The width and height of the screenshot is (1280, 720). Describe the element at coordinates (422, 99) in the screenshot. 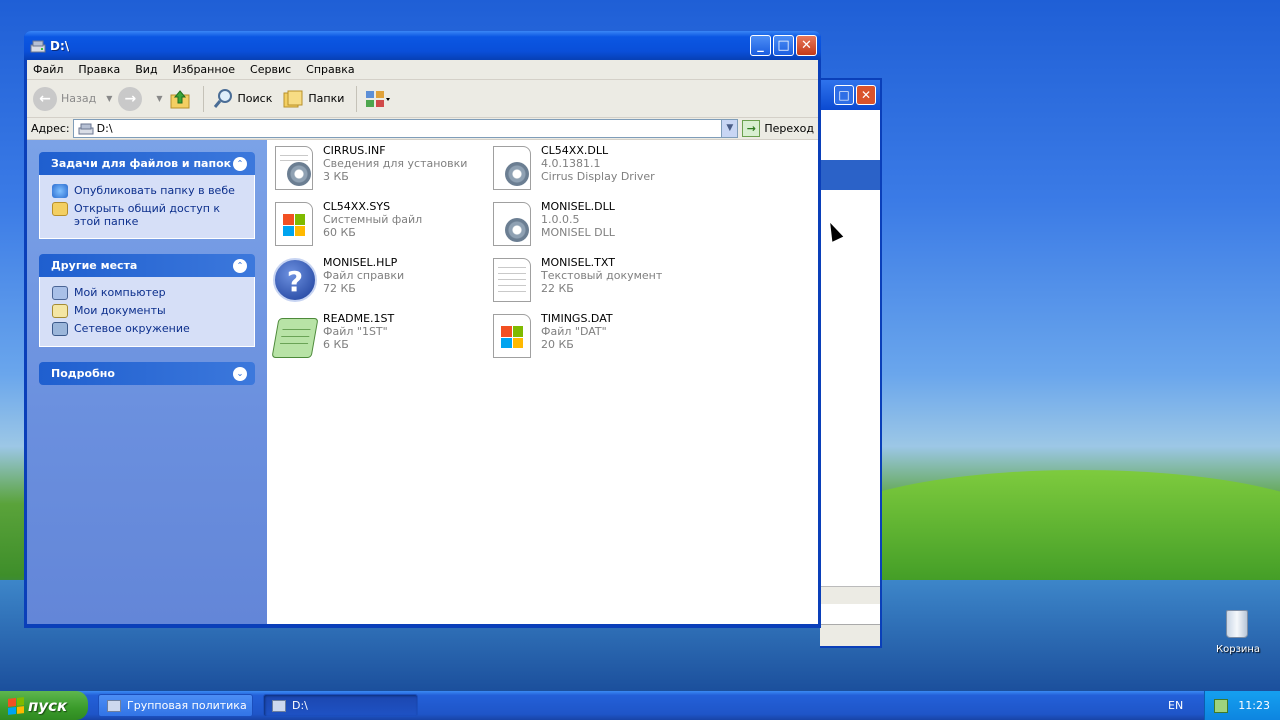

I see `toolbar: ← Назад ▼ → ▼ Поиск Папки` at that location.